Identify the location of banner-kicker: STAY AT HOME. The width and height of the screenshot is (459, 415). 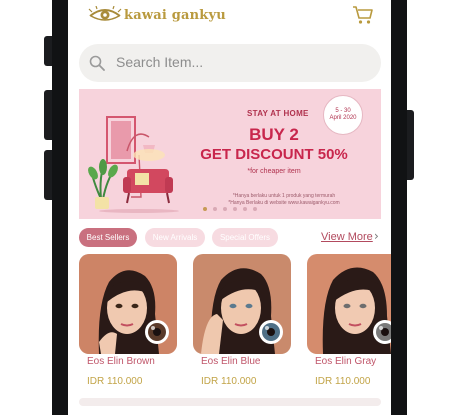
(278, 113).